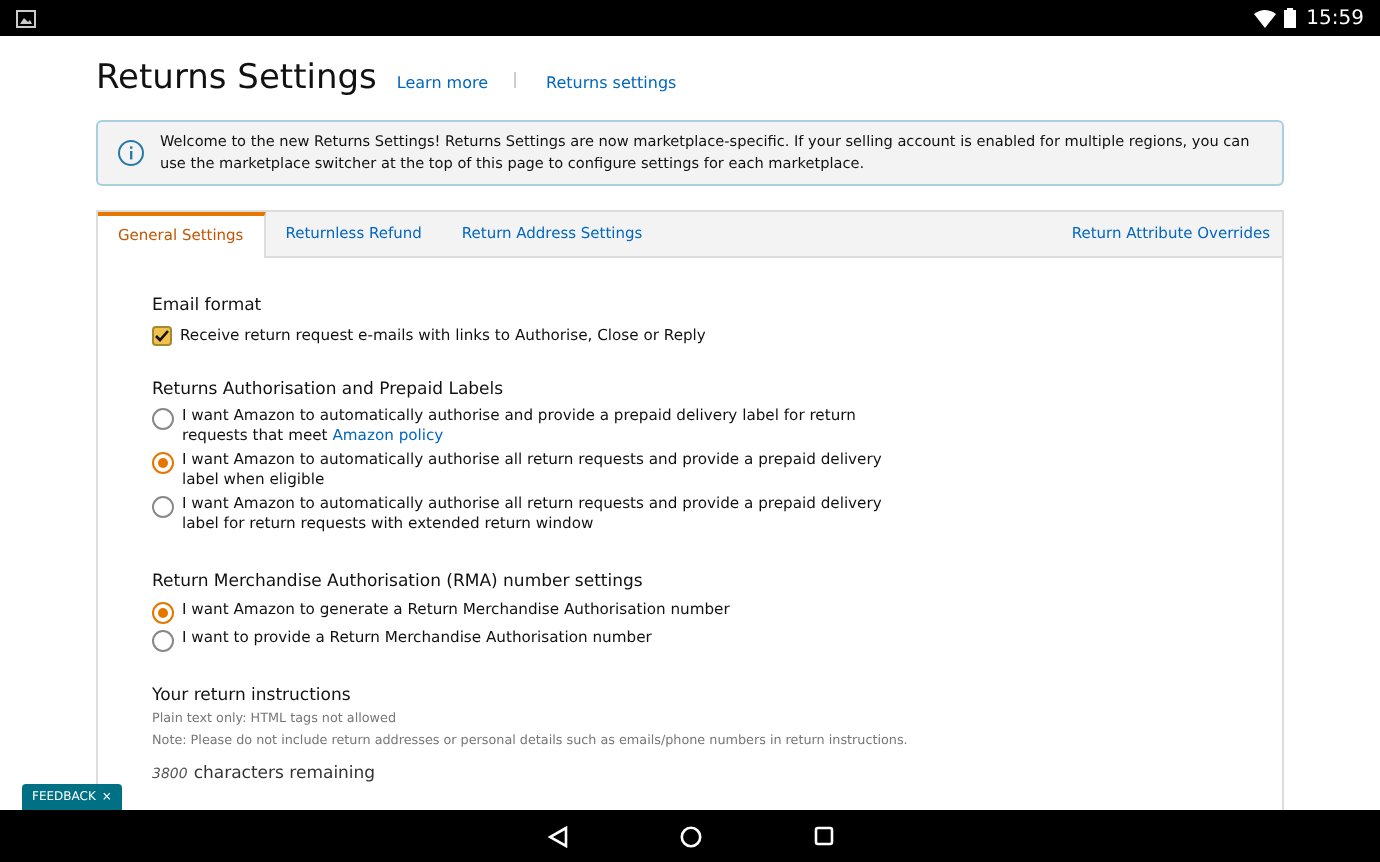 The height and width of the screenshot is (862, 1380). Describe the element at coordinates (557, 836) in the screenshot. I see `back-icon` at that location.